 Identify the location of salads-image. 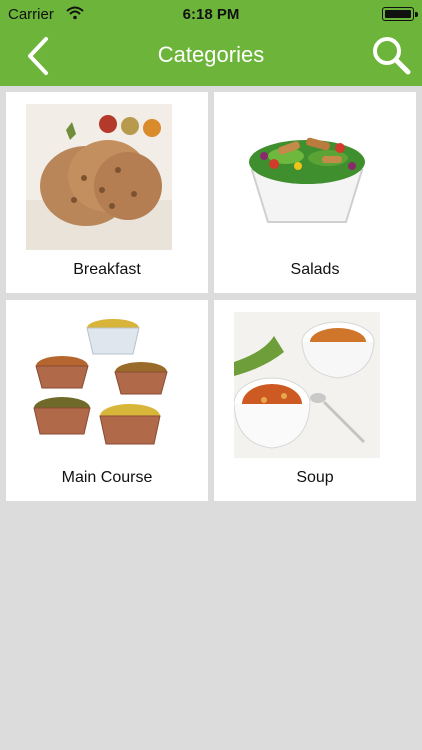
(307, 177).